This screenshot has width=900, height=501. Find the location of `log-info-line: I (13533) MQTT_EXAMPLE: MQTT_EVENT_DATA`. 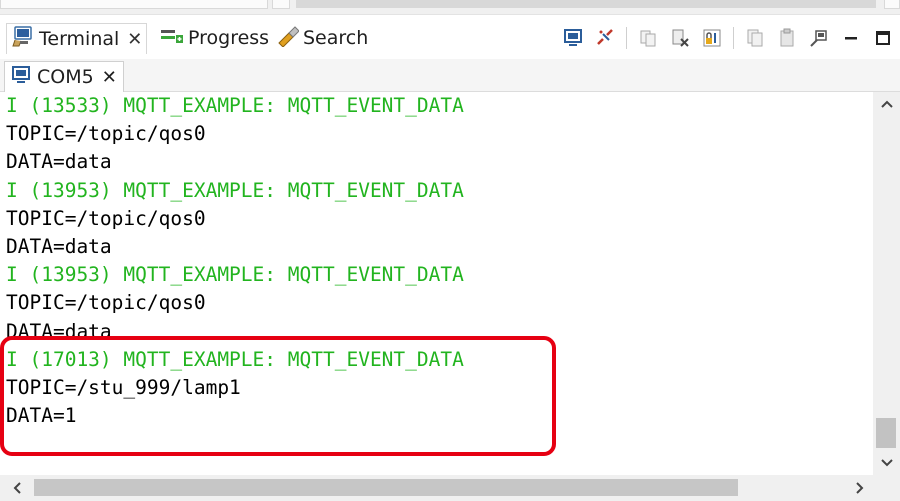

log-info-line: I (13533) MQTT_EXAMPLE: MQTT_EVENT_DATA is located at coordinates (235, 105).